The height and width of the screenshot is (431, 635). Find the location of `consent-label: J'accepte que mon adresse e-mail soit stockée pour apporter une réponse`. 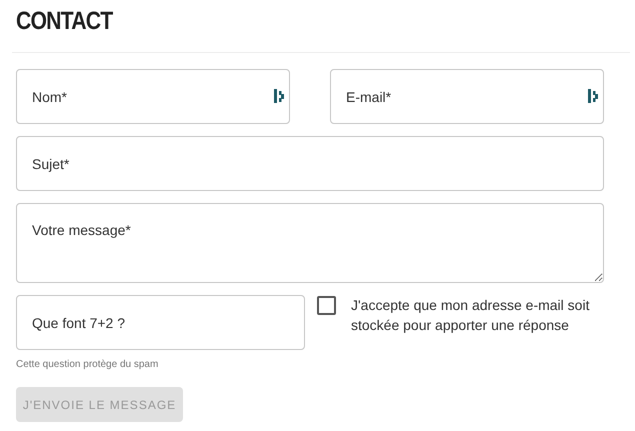

consent-label: J'accepte que mon adresse e-mail soit stockée pour apporter une réponse is located at coordinates (470, 315).